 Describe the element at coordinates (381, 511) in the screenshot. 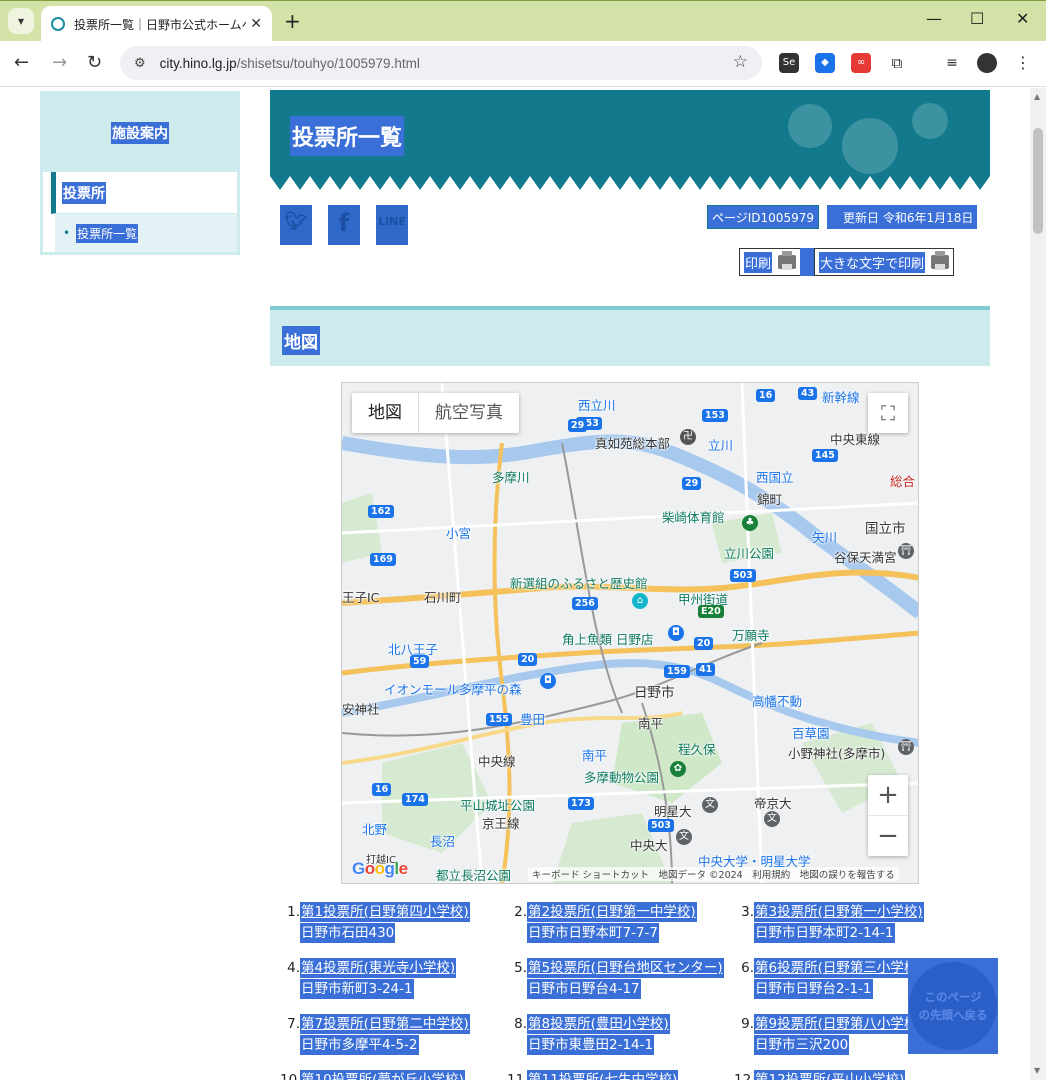

I see `route-shield: 162` at that location.